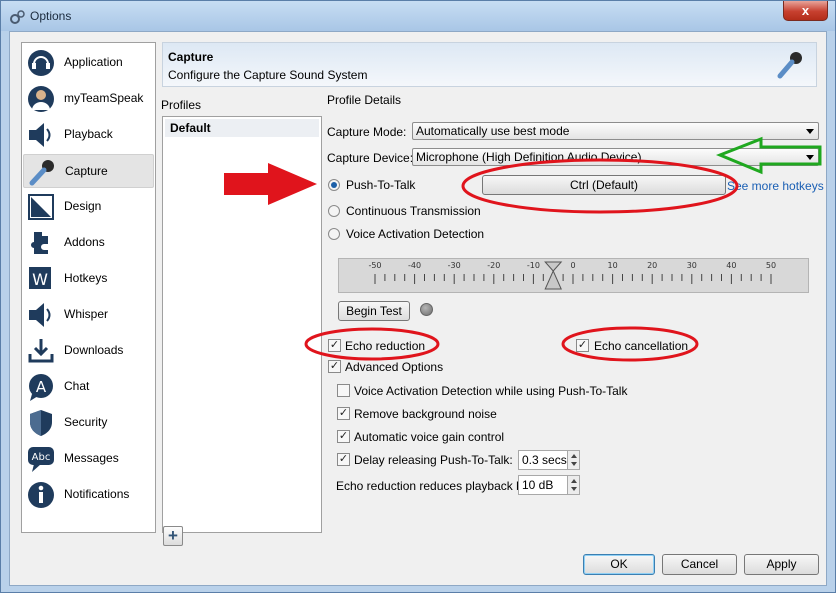 The image size is (836, 593). What do you see at coordinates (343, 436) in the screenshot?
I see `agc-checkbox: ✓` at bounding box center [343, 436].